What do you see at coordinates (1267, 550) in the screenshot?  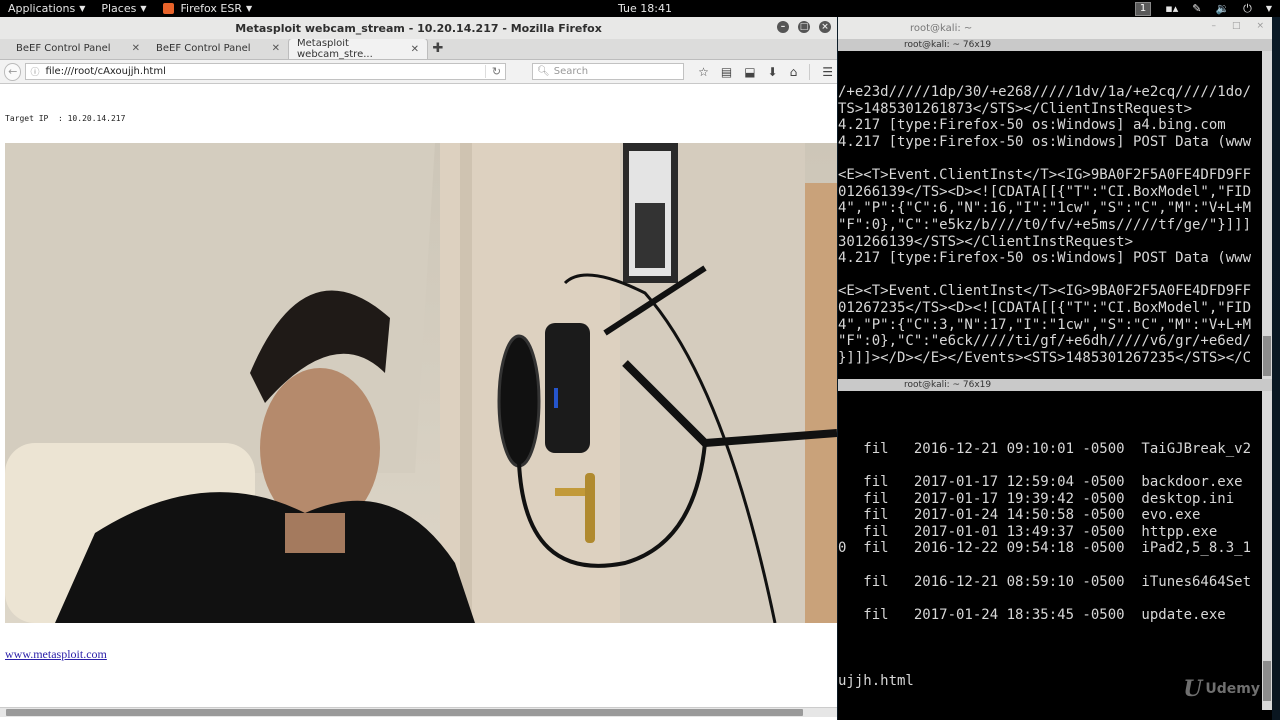 I see `terminal-scrollbar-bottom` at bounding box center [1267, 550].